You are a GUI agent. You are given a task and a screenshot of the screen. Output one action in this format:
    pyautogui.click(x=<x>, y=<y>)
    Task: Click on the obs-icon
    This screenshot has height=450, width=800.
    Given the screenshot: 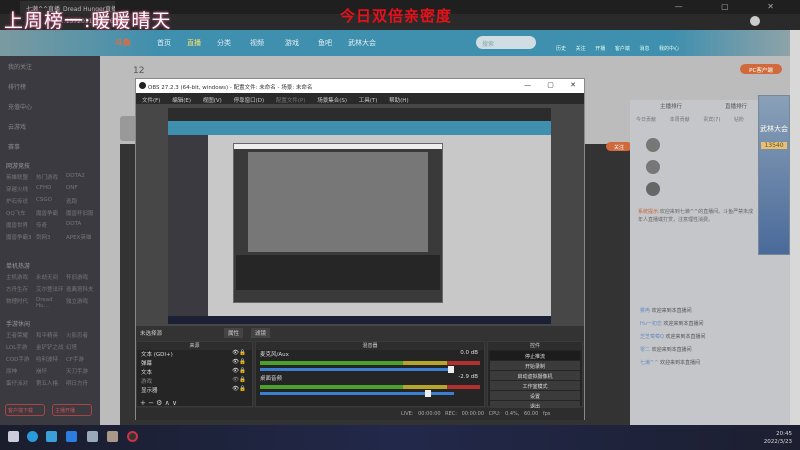 What is the action you would take?
    pyautogui.click(x=132, y=436)
    